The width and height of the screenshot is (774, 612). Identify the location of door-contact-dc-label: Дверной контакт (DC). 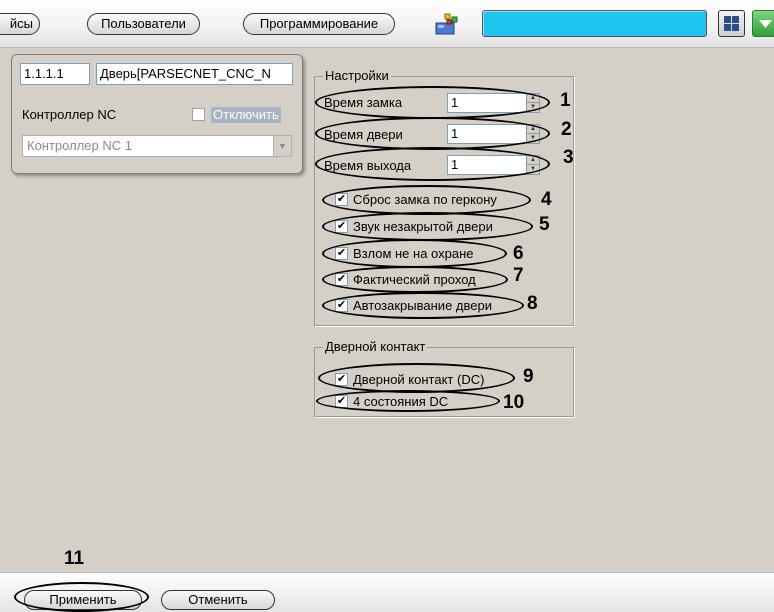
(419, 379).